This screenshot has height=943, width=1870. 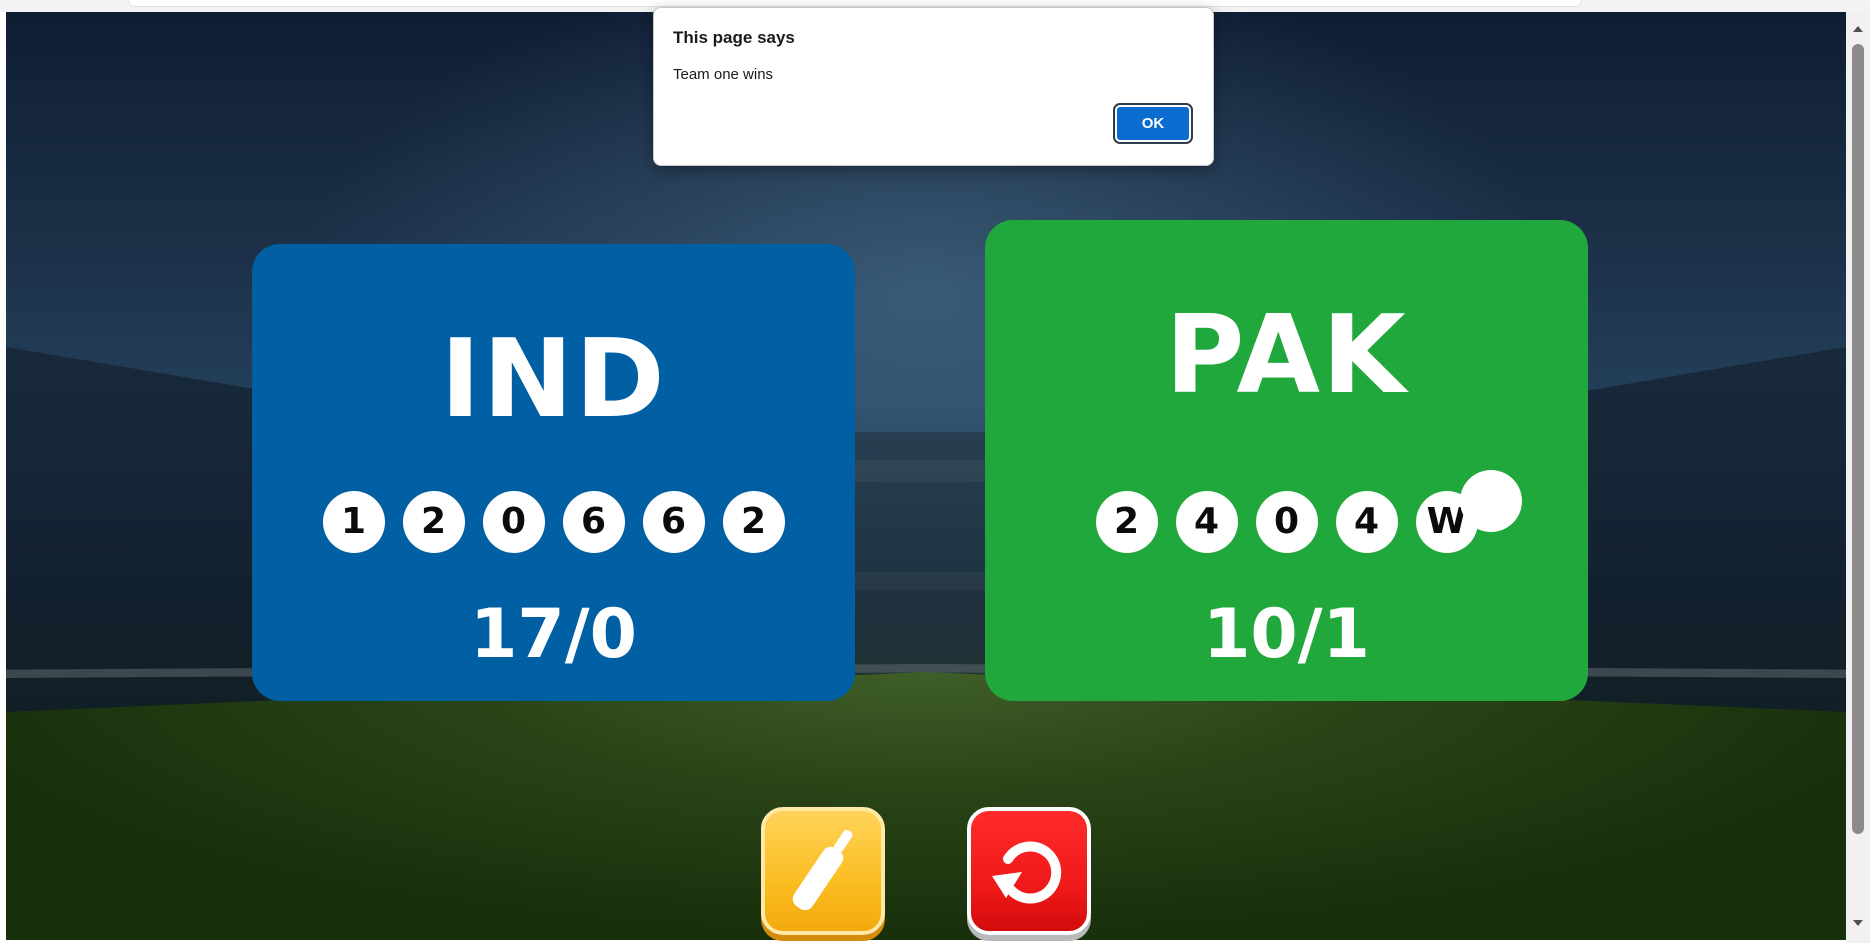 I want to click on team-one-ball-5: 6, so click(x=673, y=522).